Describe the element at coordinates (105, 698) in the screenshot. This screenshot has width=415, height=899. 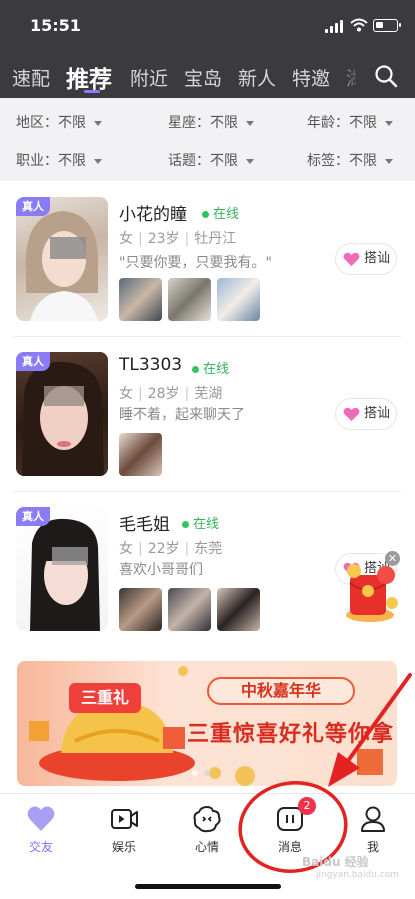
I see `banner-tag: 三重礼` at that location.